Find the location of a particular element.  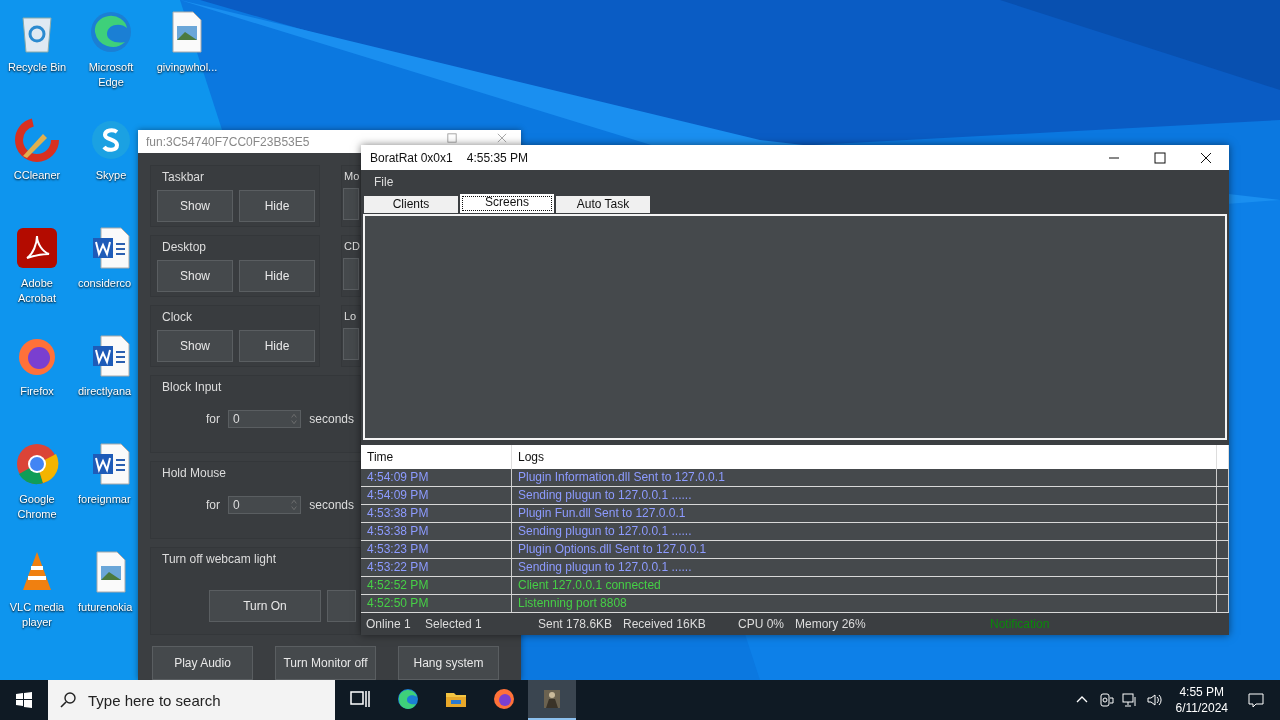

status-text: Selected 1 is located at coordinates (454, 624).